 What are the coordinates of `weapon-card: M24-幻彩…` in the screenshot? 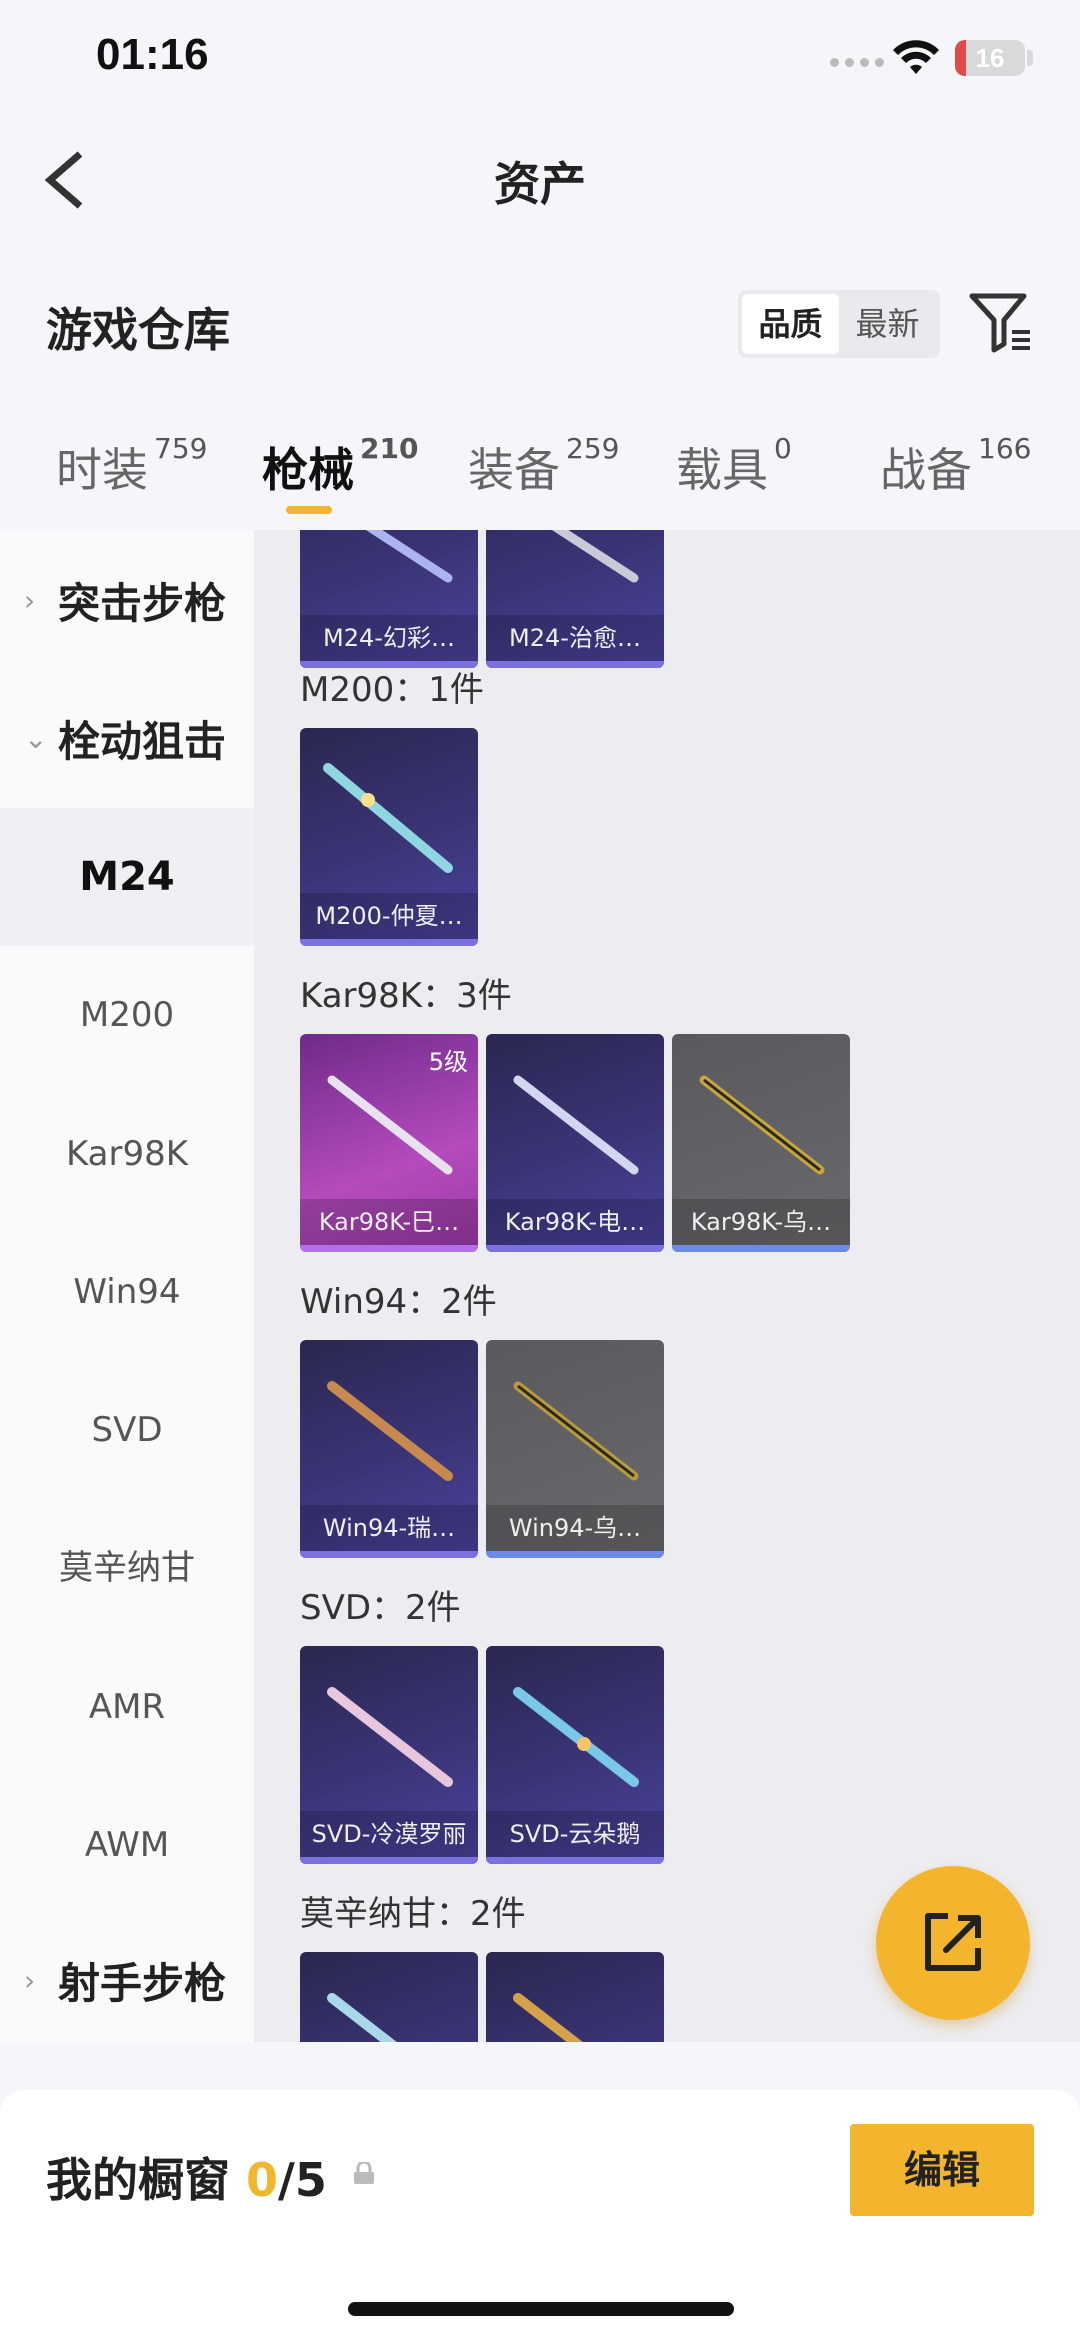 It's located at (389, 599).